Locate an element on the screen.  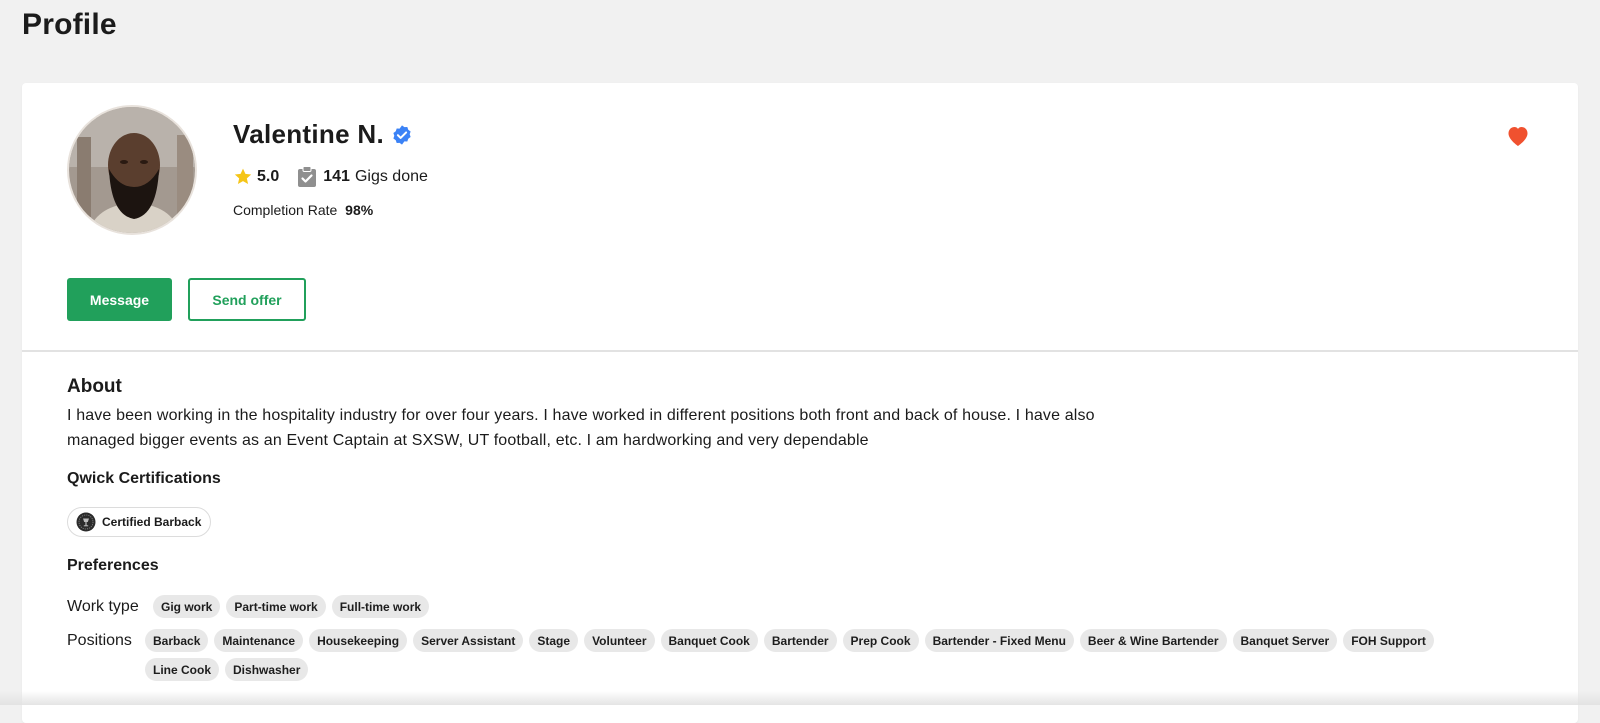
stats-row: 5.0 141 Gigs done is located at coordinates (330, 177).